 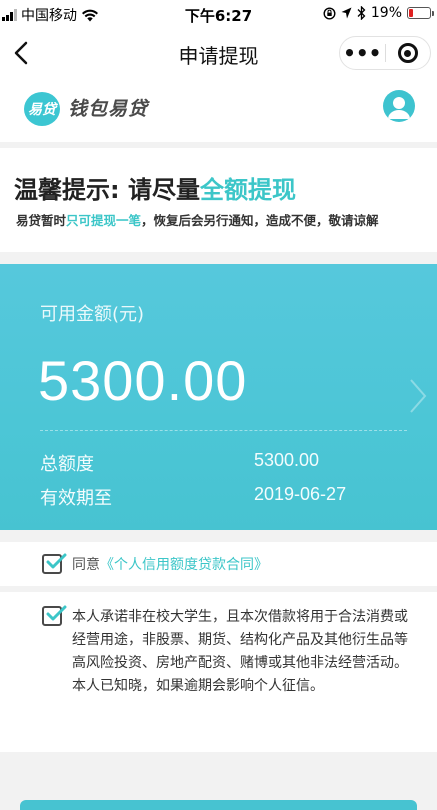 I want to click on close-button, so click(x=407, y=53).